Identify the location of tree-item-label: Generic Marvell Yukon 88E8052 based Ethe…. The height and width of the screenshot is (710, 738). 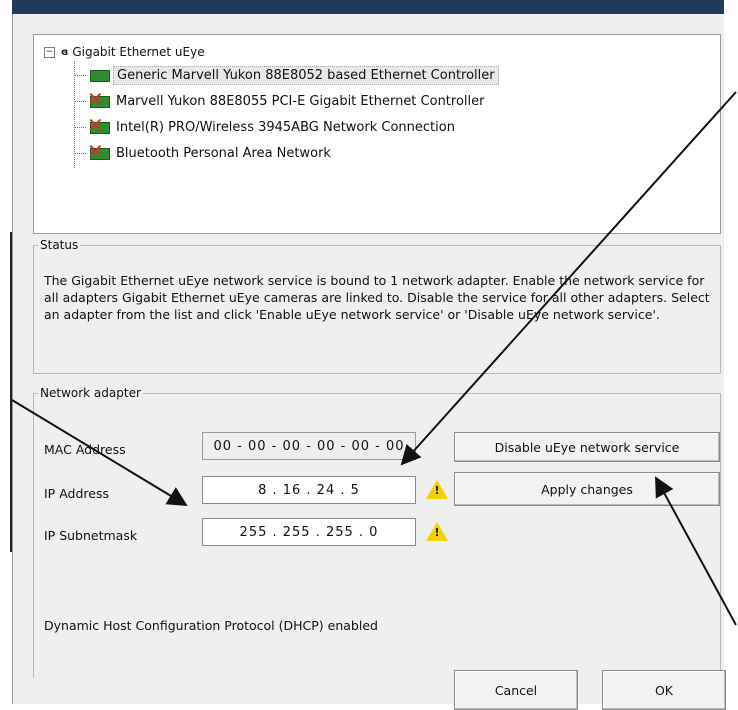
(306, 75).